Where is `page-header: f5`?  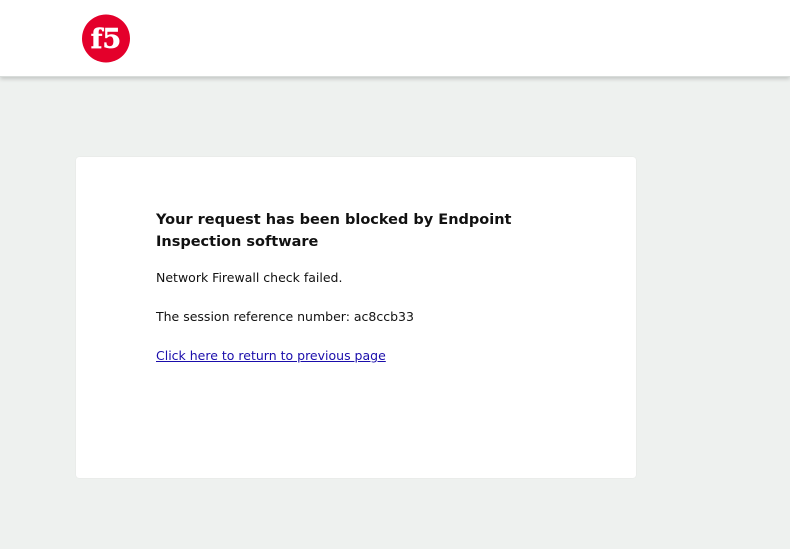 page-header: f5 is located at coordinates (395, 38).